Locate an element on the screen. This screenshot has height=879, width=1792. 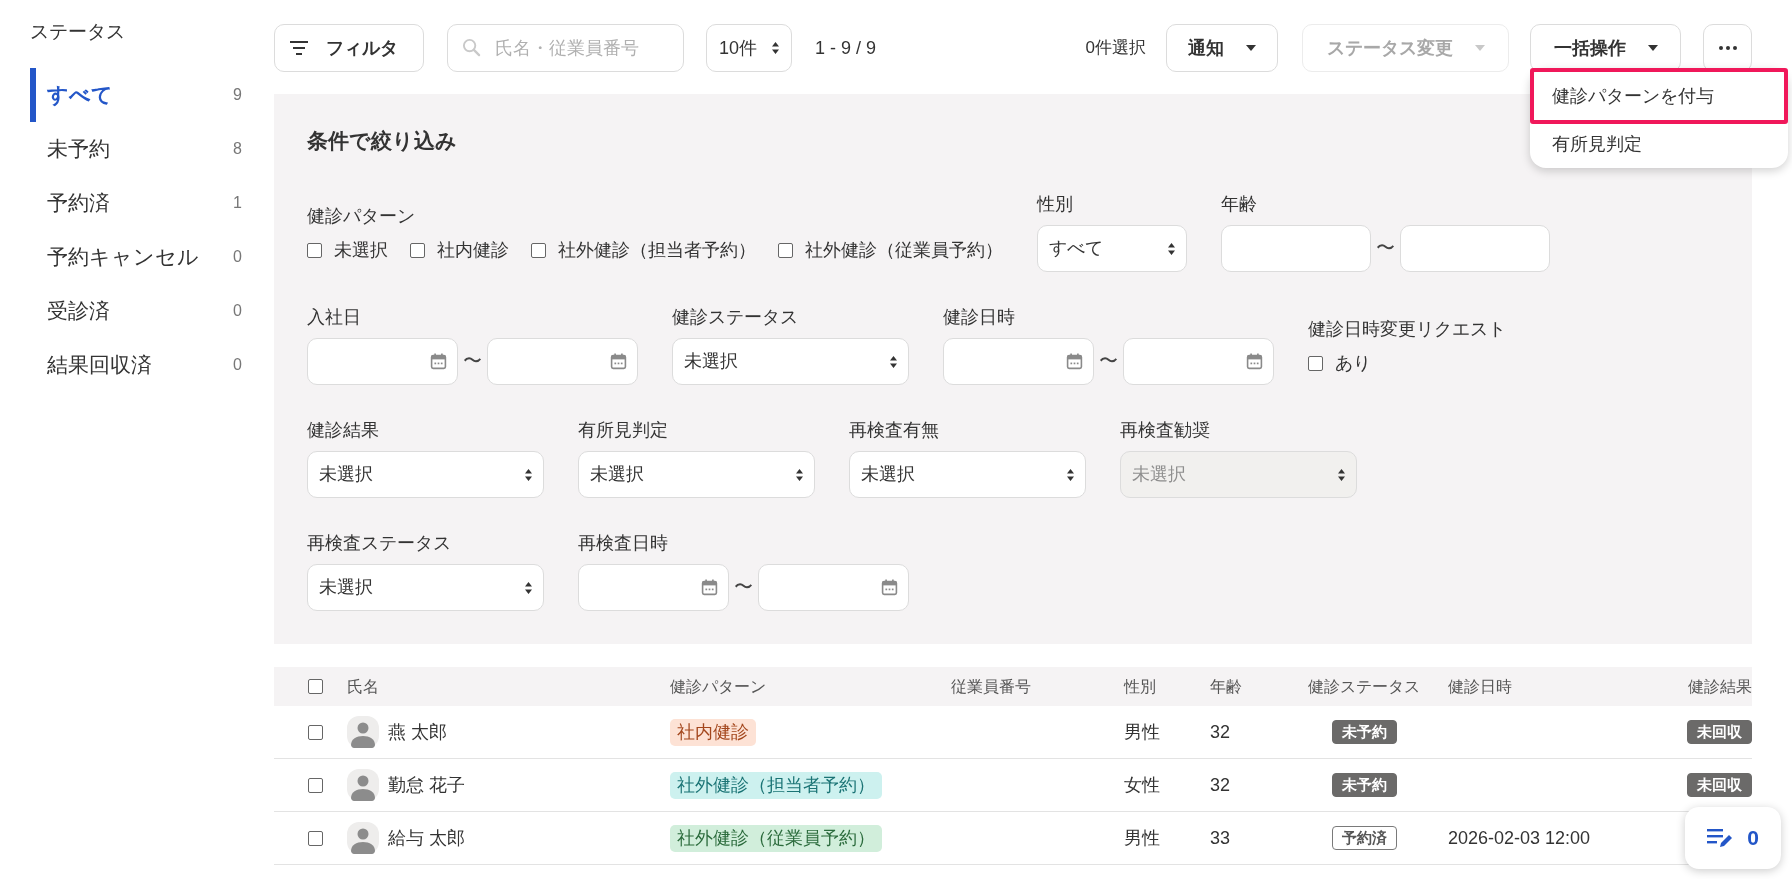
checkbox-label: あり is located at coordinates (1353, 363).